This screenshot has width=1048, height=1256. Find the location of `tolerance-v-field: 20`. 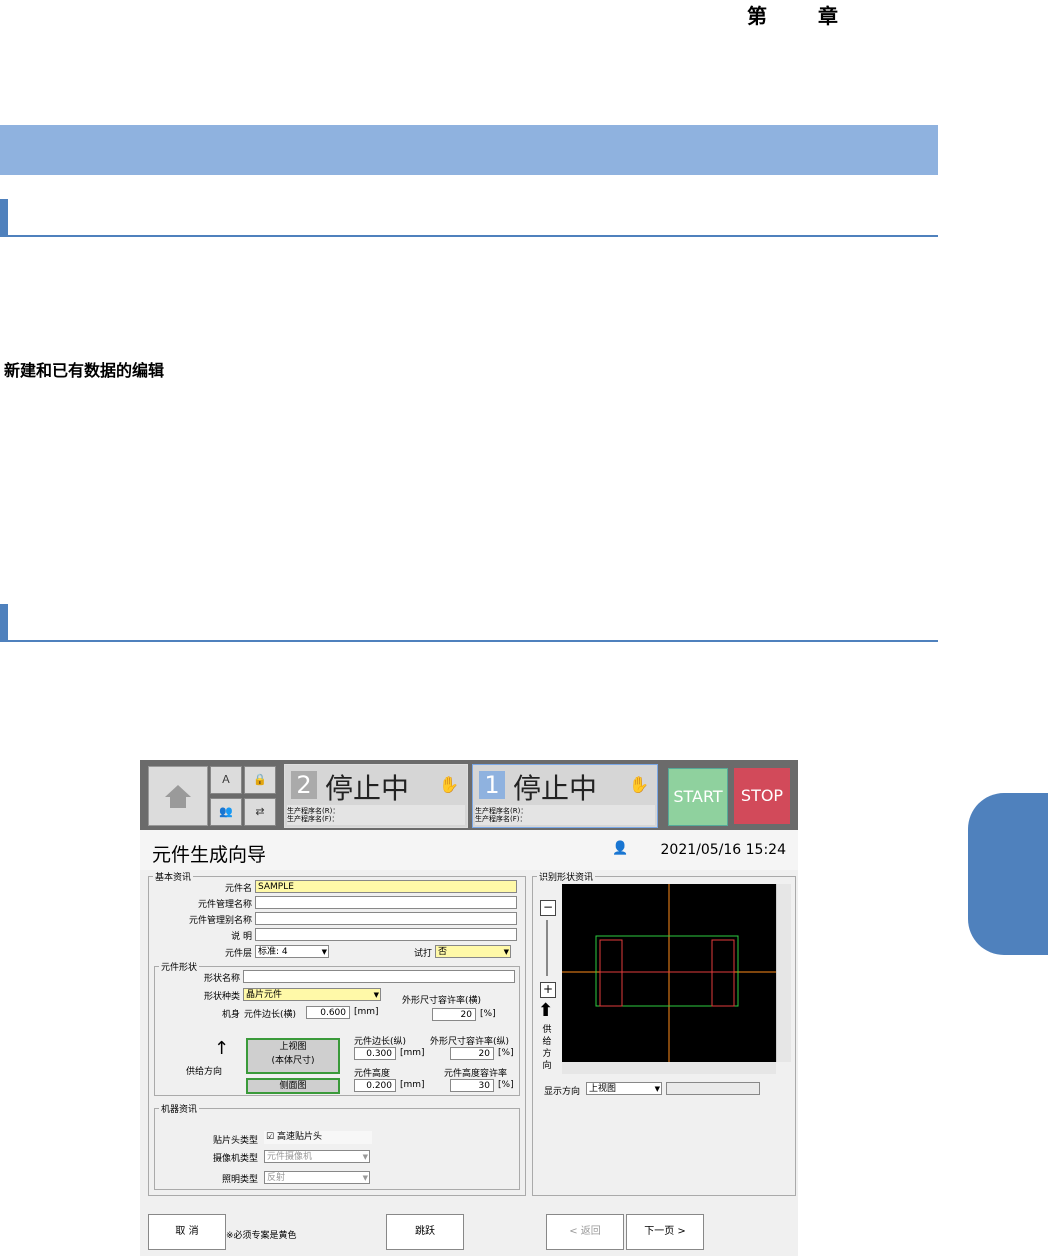

tolerance-v-field: 20 is located at coordinates (472, 1053).